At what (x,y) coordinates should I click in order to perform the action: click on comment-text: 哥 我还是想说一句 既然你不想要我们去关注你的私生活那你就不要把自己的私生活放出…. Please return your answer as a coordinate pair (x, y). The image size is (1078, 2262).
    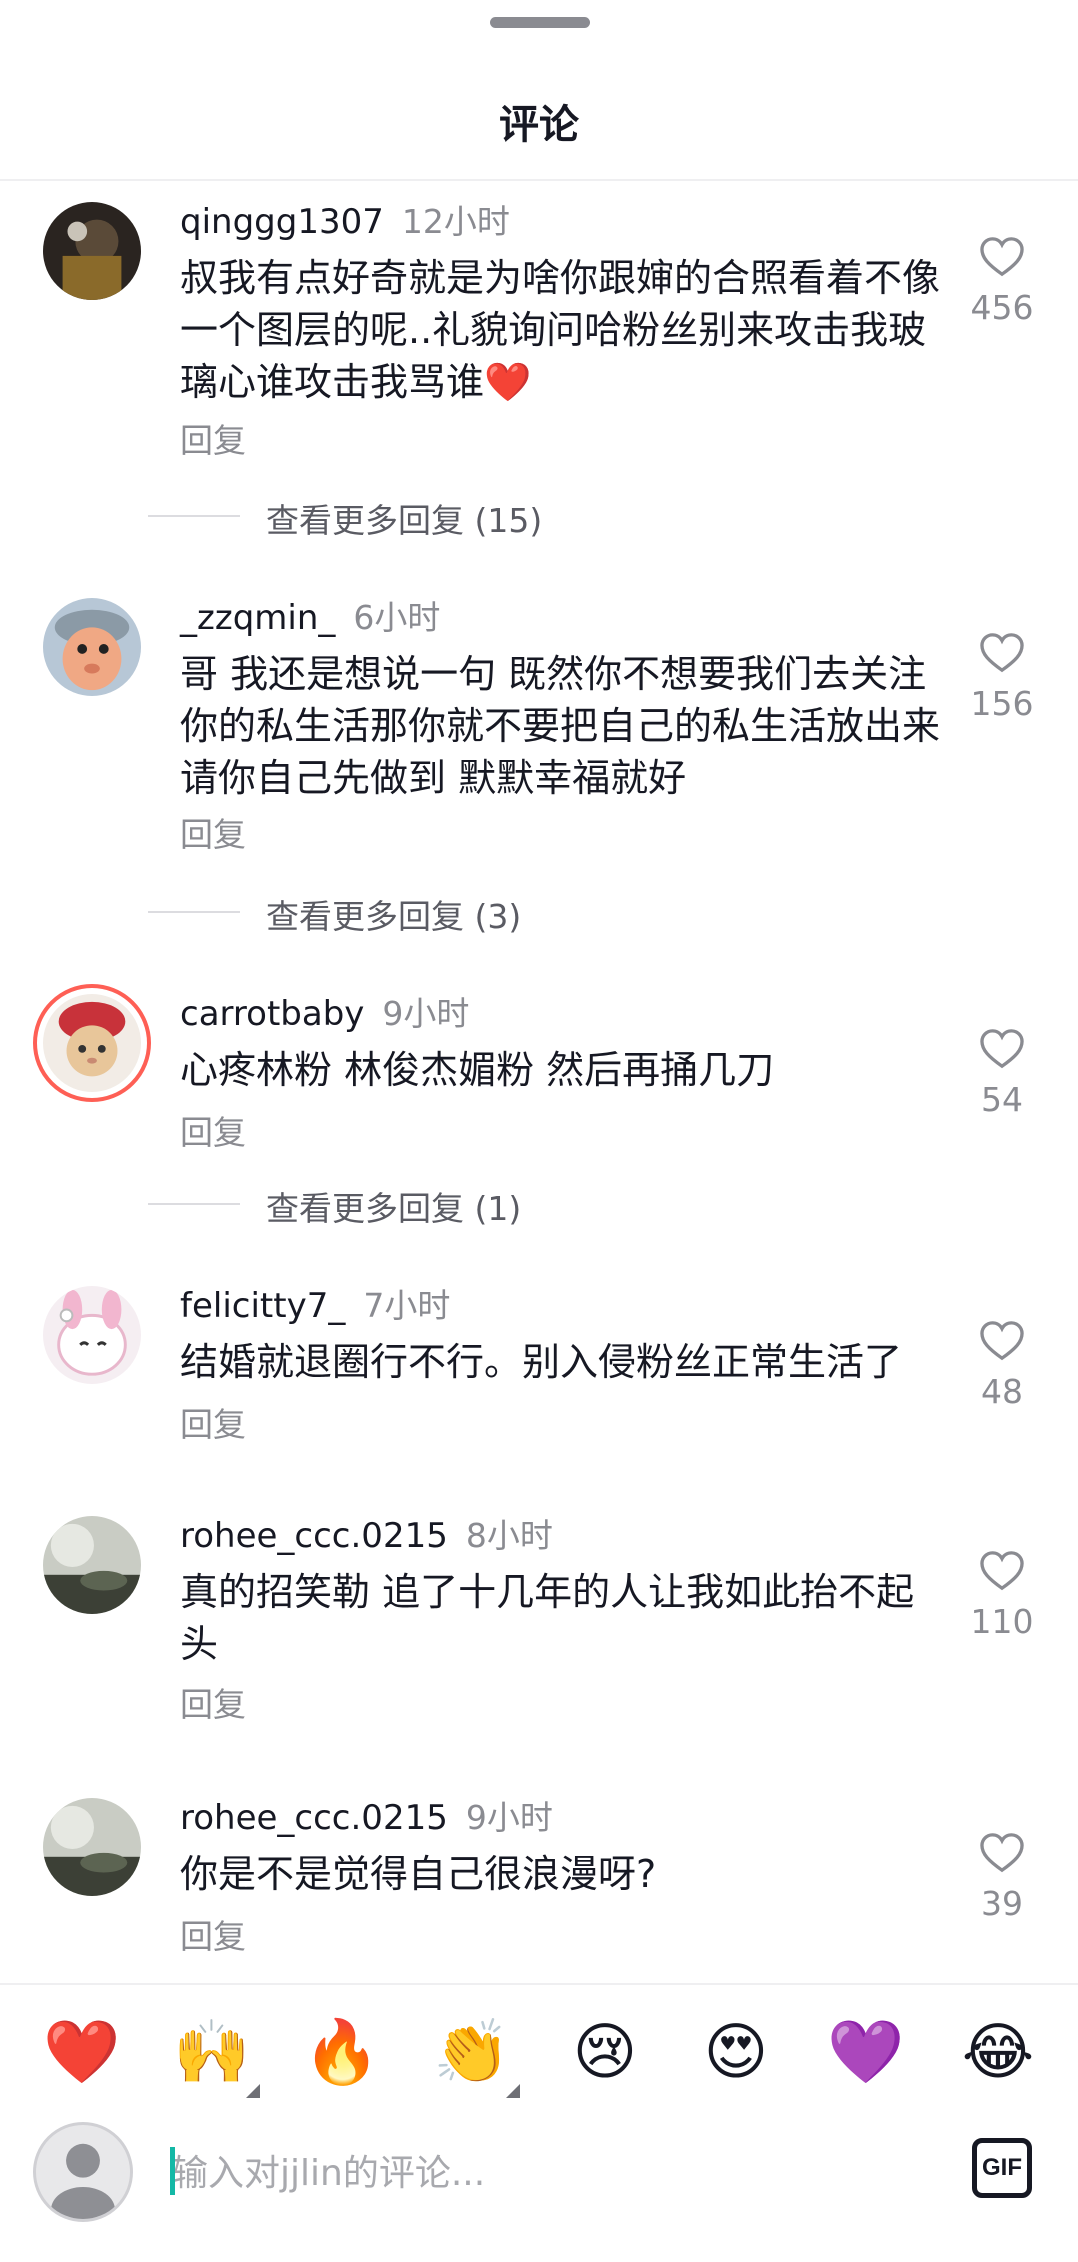
    Looking at the image, I should click on (560, 726).